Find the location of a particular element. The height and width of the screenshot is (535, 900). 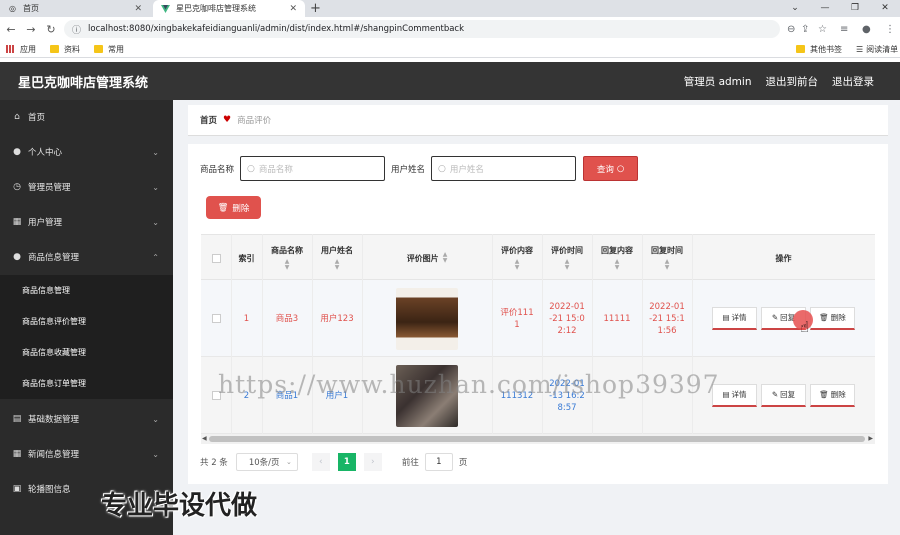

sidebar-subitem-label: 商品信息管理 is located at coordinates (46, 290).